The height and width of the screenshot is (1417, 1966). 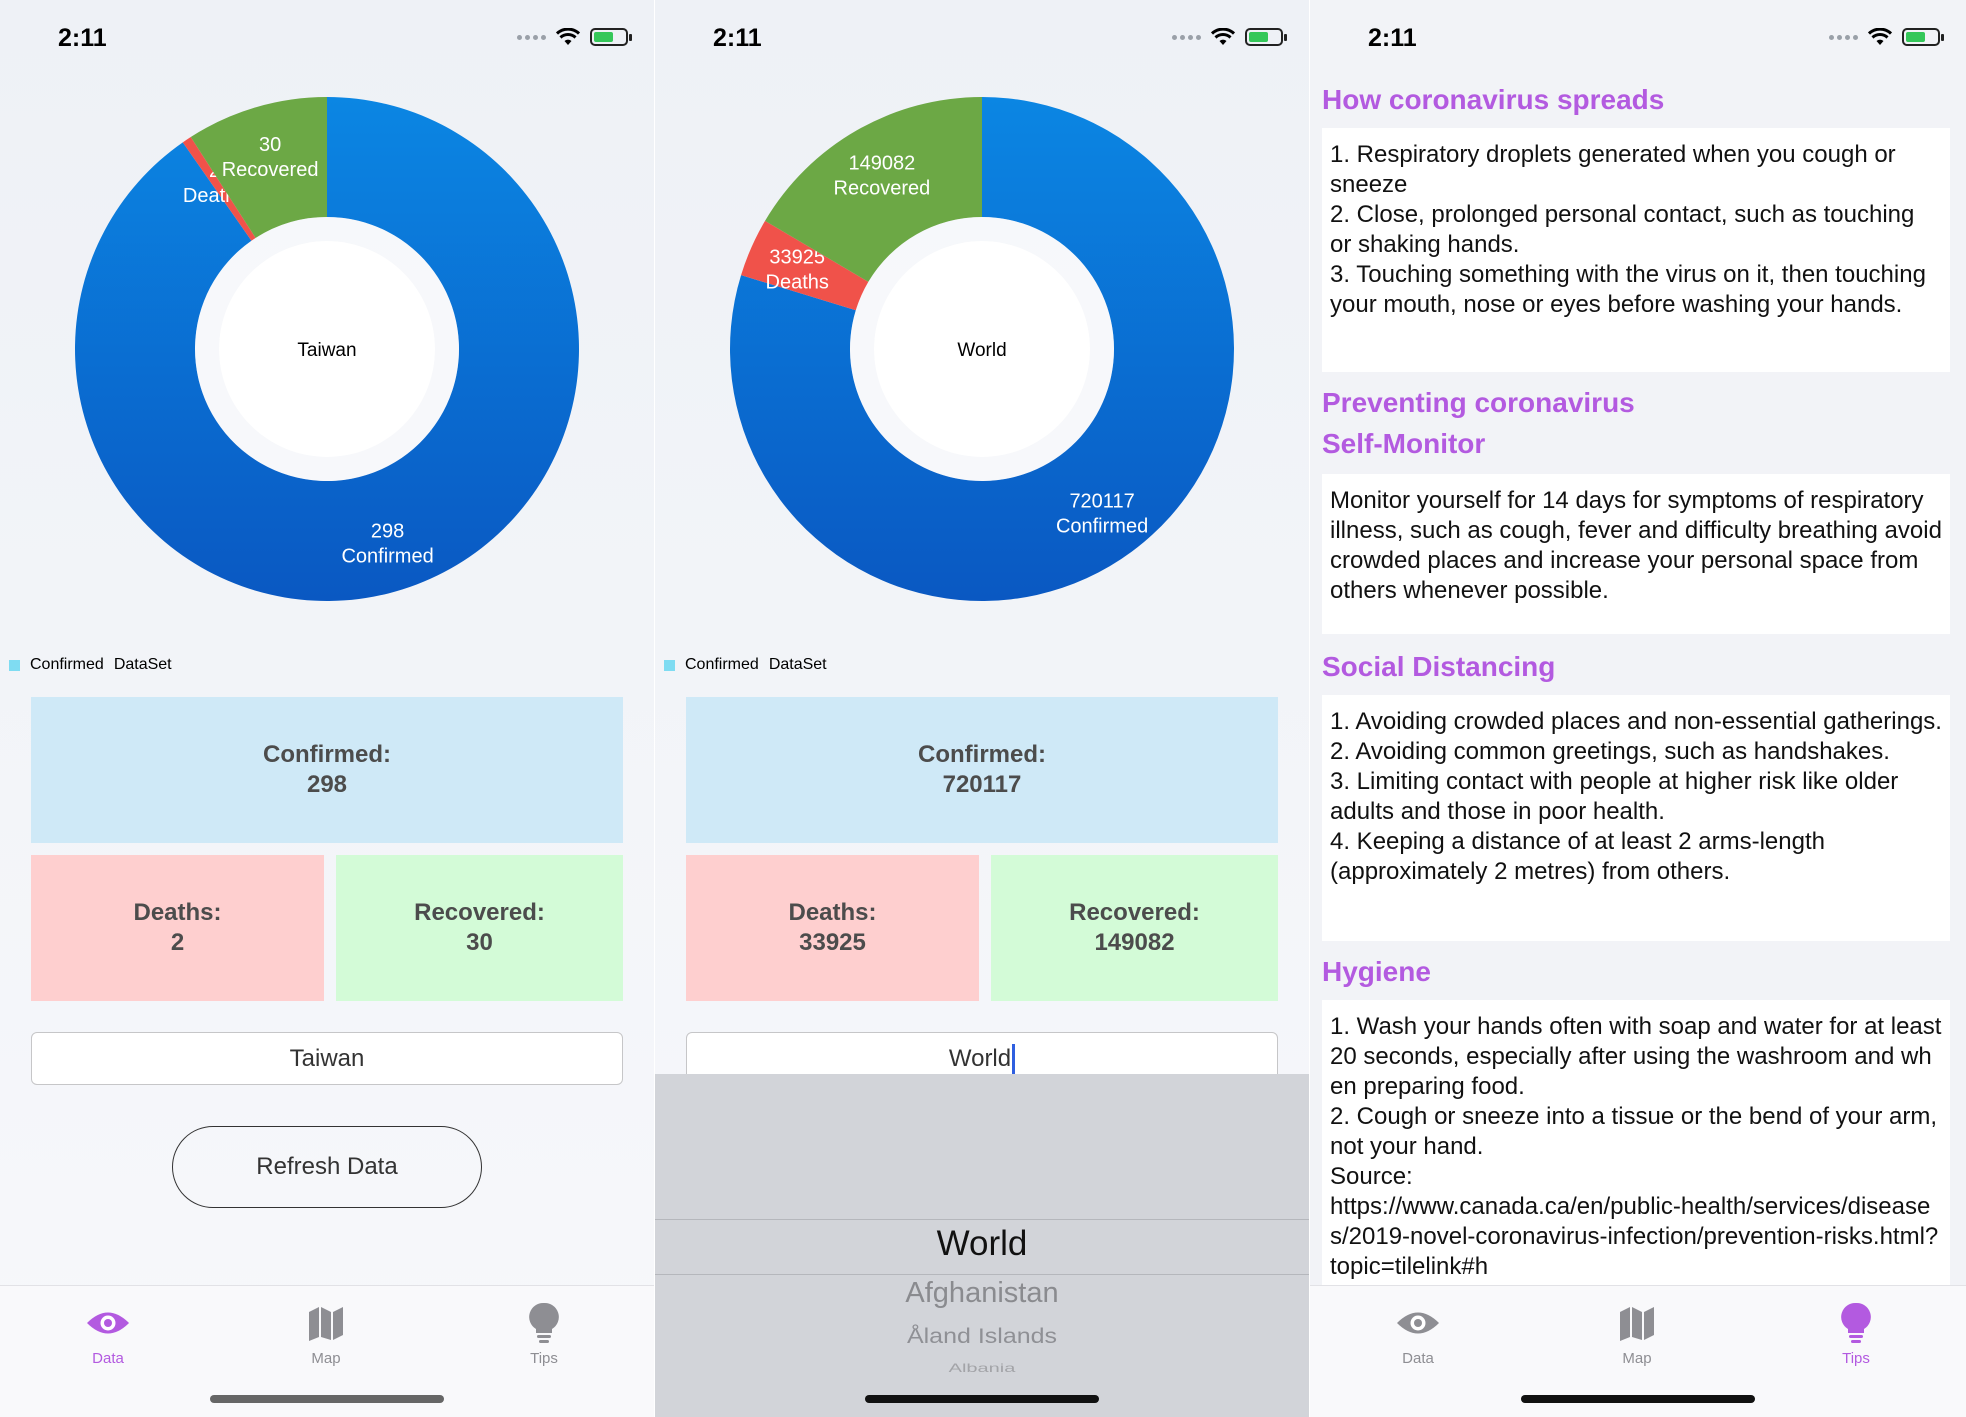 What do you see at coordinates (982, 1336) in the screenshot?
I see `picker-option: Åland Islands` at bounding box center [982, 1336].